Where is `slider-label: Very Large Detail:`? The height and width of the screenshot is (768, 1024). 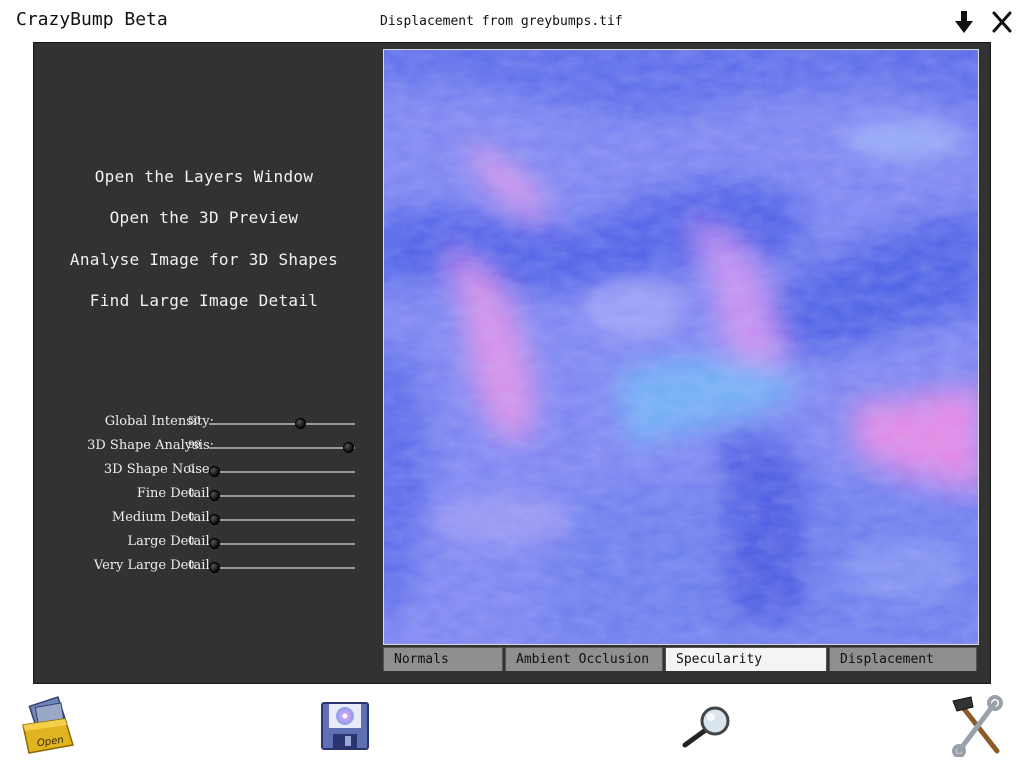 slider-label: Very Large Detail: is located at coordinates (153, 565).